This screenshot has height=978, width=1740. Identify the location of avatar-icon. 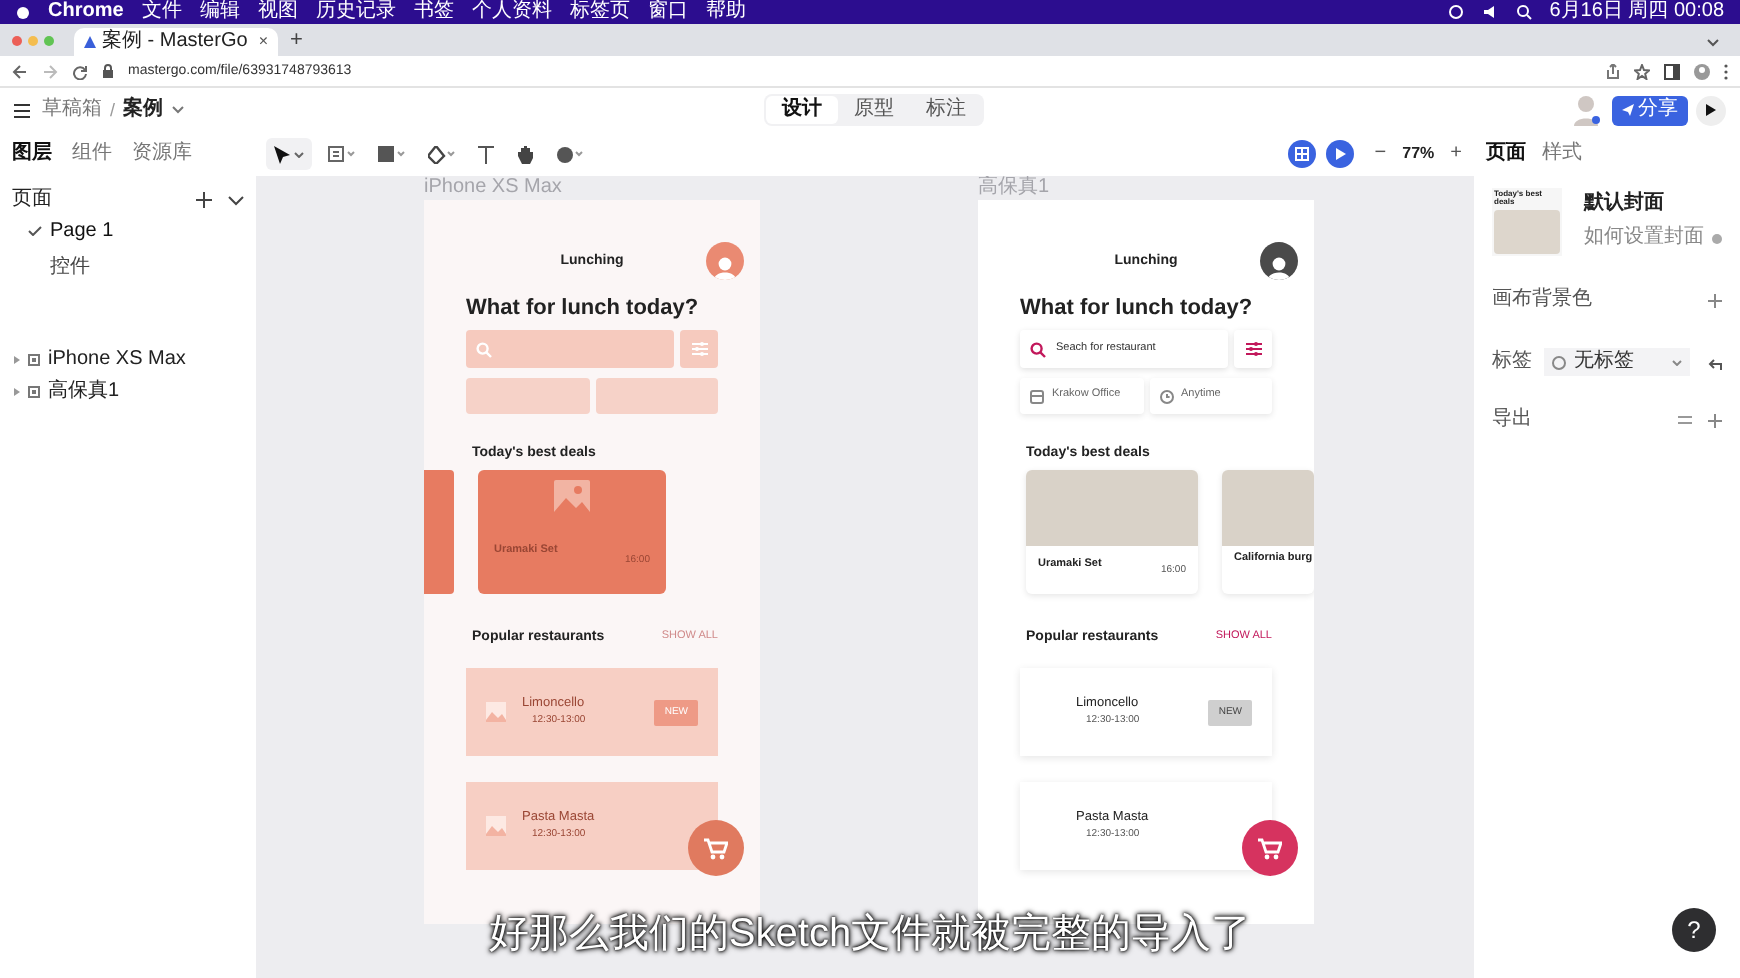
(1586, 110).